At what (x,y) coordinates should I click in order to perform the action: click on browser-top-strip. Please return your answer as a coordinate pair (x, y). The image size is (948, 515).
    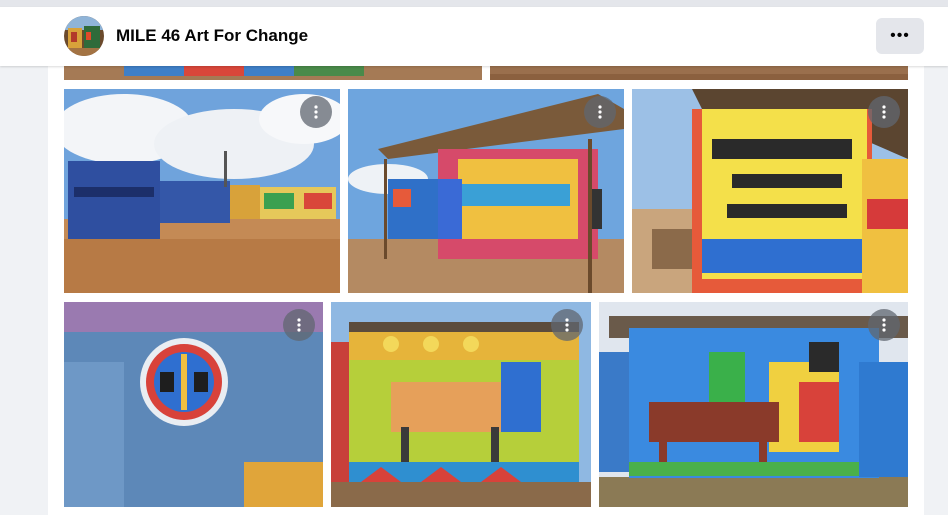
    Looking at the image, I should click on (474, 3).